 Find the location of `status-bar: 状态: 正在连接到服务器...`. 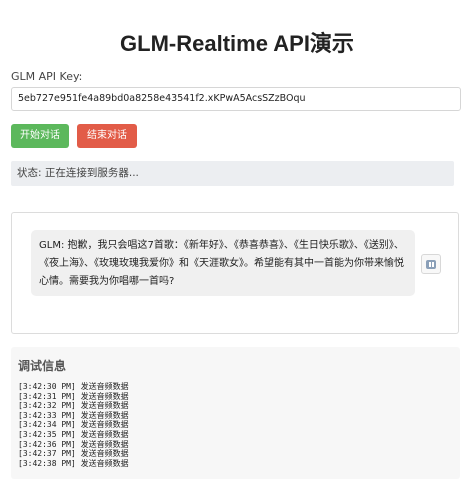

status-bar: 状态: 正在连接到服务器... is located at coordinates (232, 173).